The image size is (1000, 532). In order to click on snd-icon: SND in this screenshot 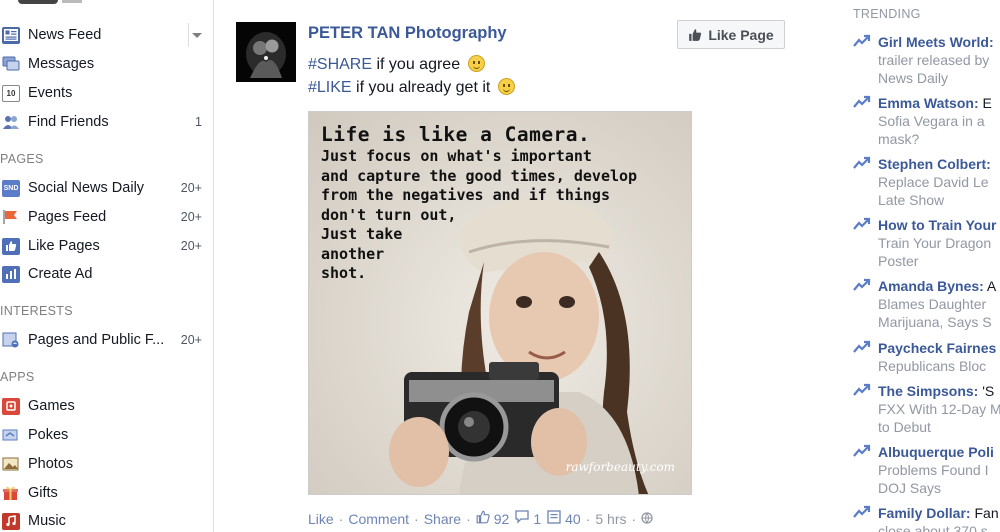, I will do `click(11, 188)`.